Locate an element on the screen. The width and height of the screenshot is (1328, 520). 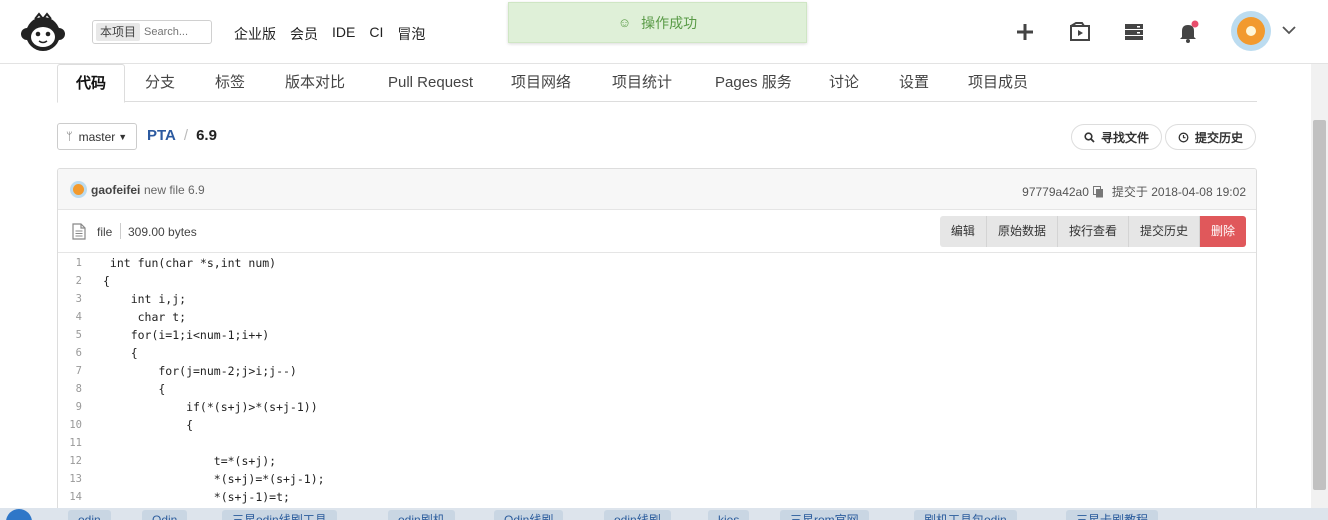
file-divider is located at coordinates (120, 231).